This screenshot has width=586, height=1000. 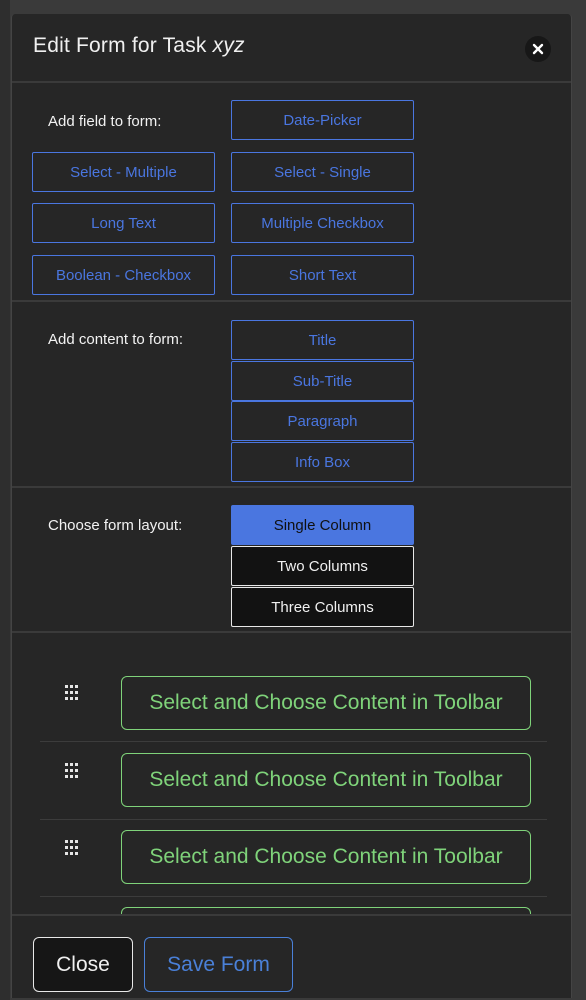 I want to click on save-form-button: Save Form, so click(x=218, y=964).